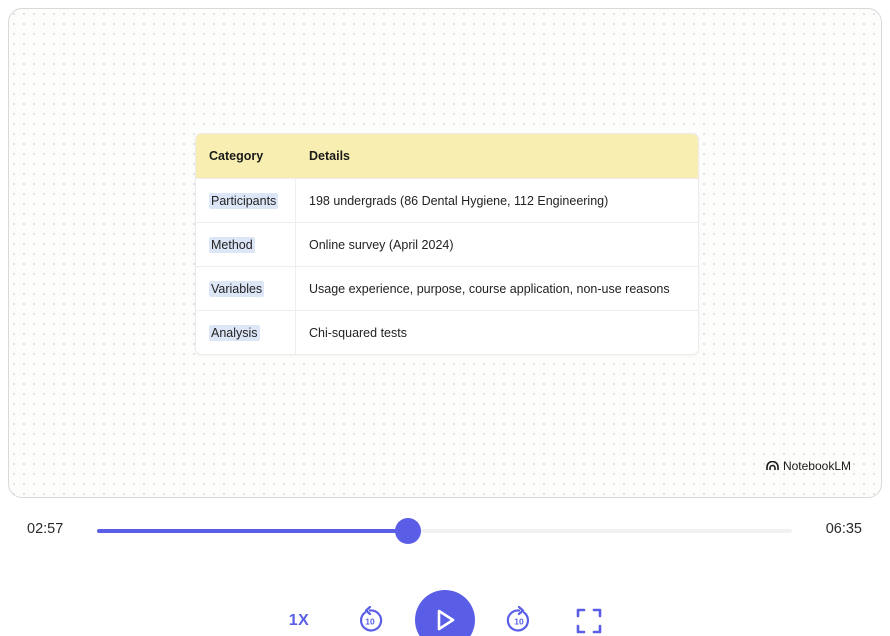 The width and height of the screenshot is (890, 636). What do you see at coordinates (45, 529) in the screenshot?
I see `current-time: 02:57` at bounding box center [45, 529].